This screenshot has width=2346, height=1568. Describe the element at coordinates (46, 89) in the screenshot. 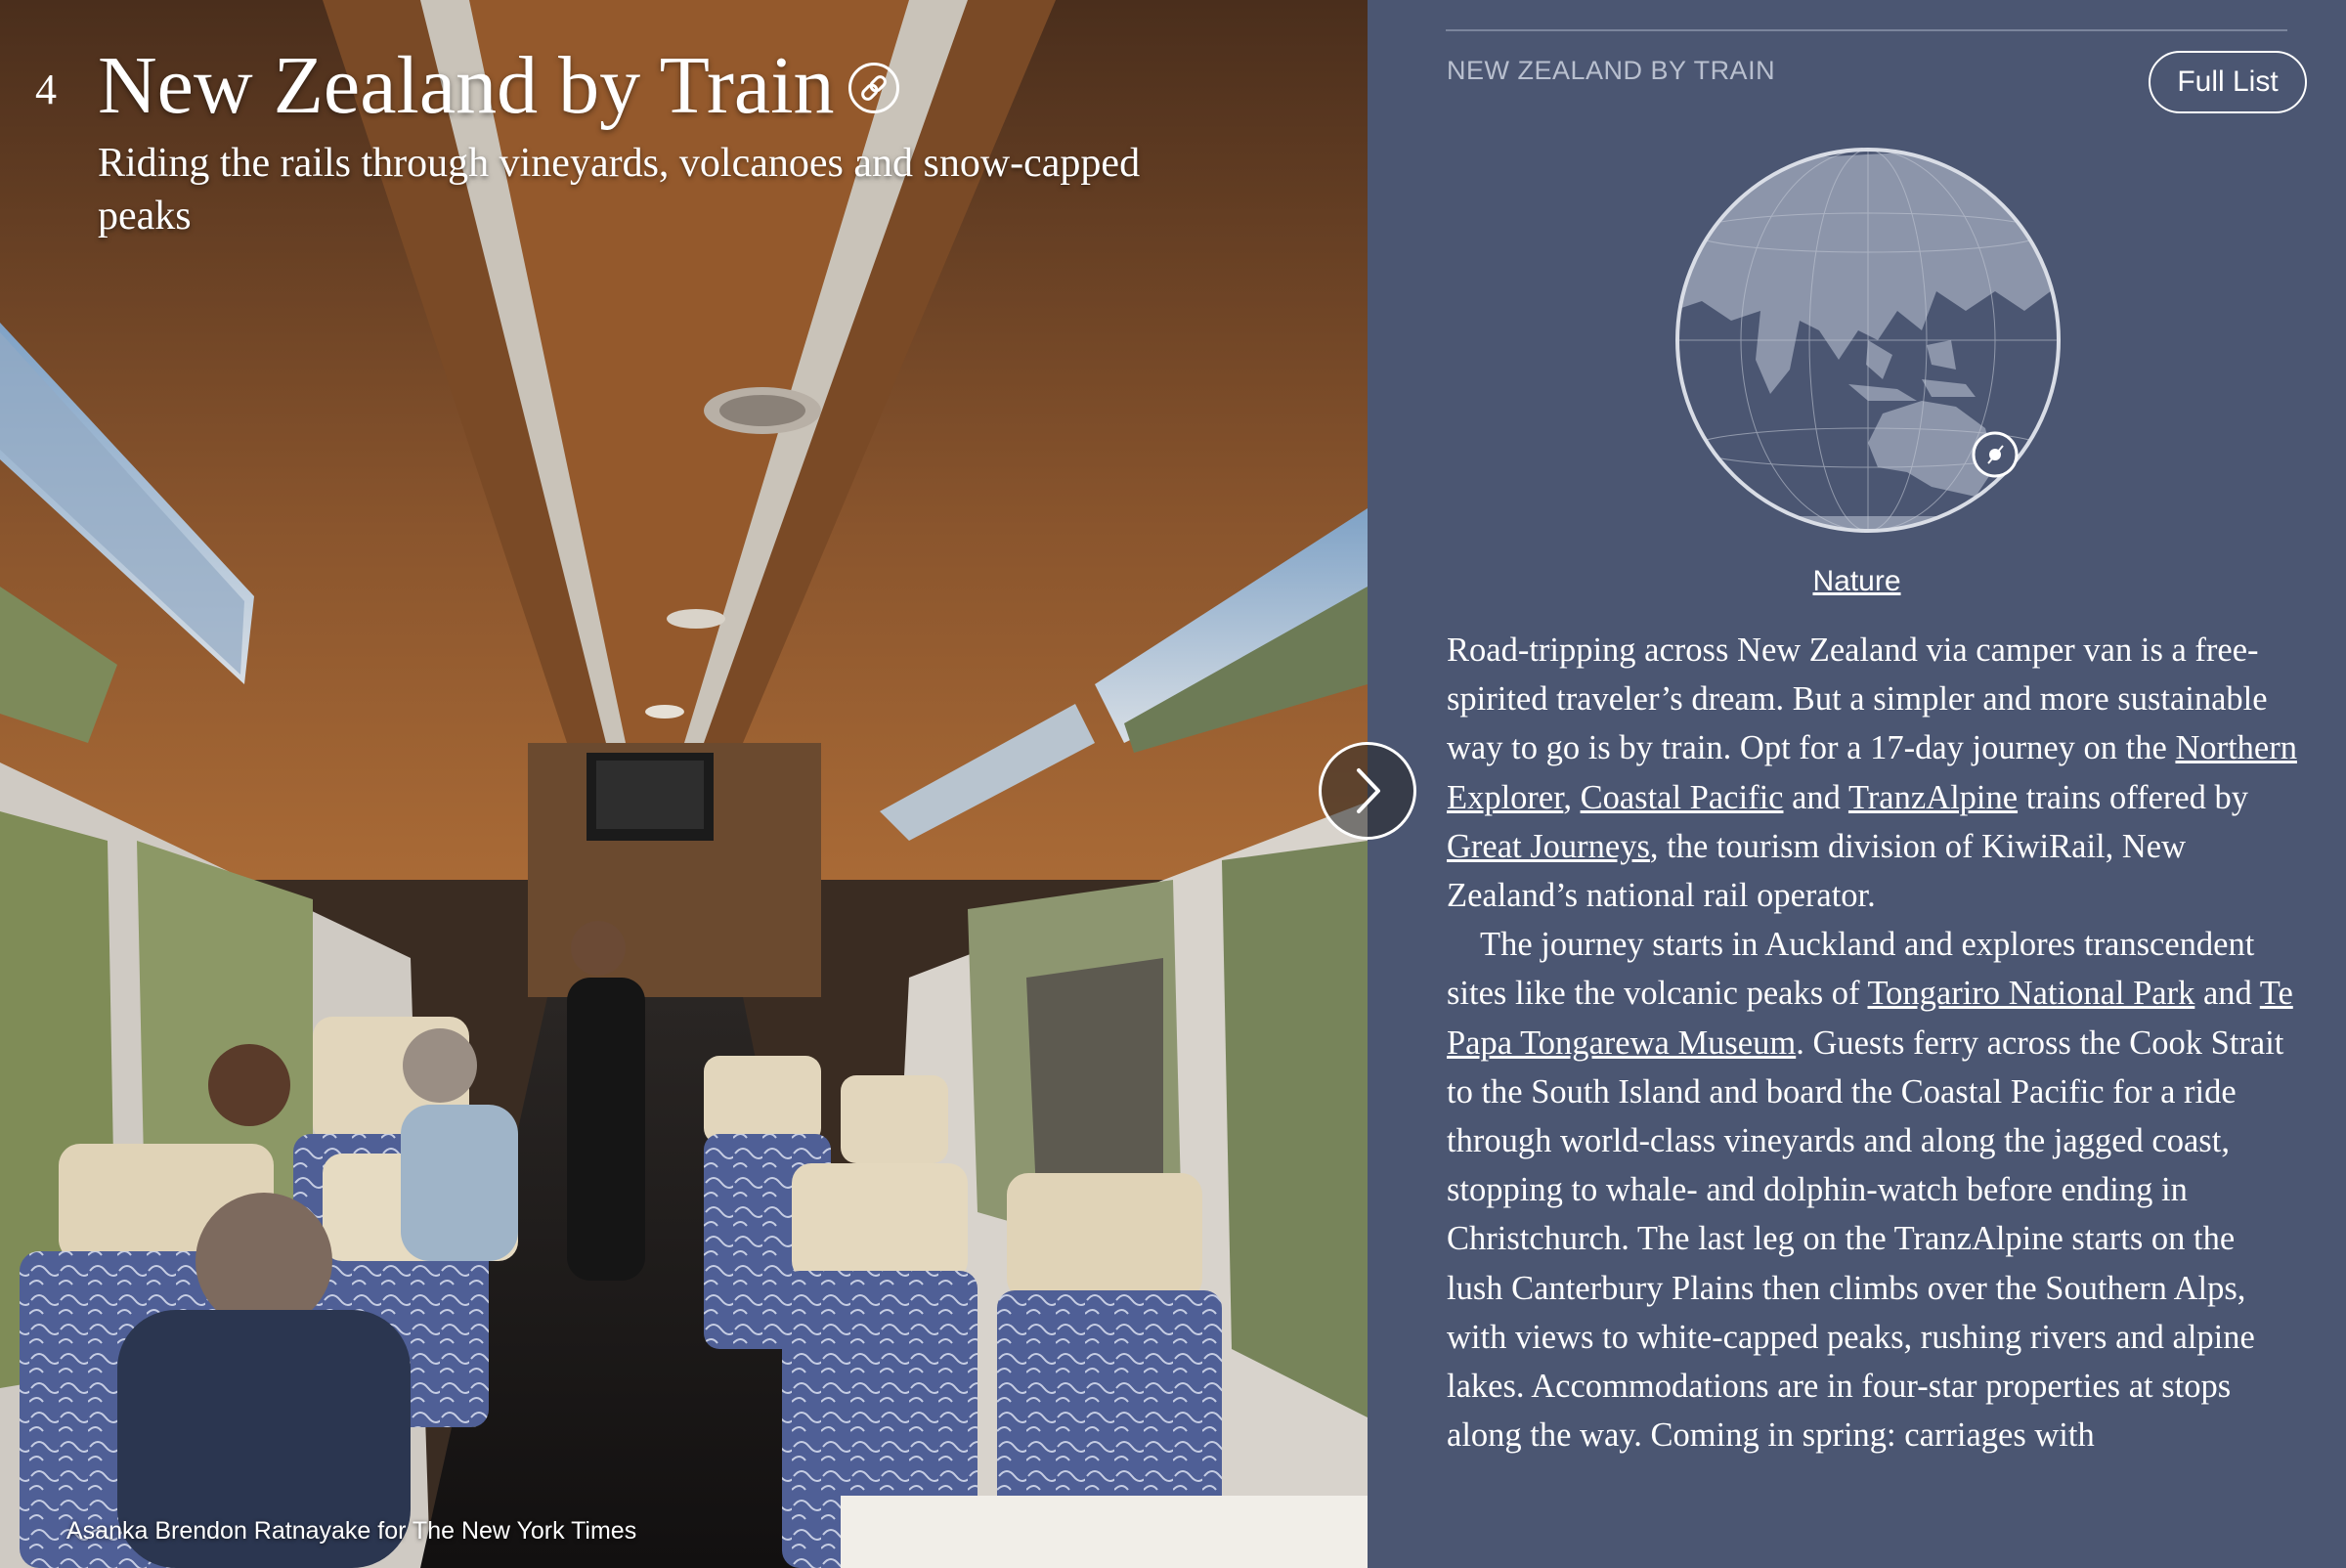

I see `item-number: 4` at that location.